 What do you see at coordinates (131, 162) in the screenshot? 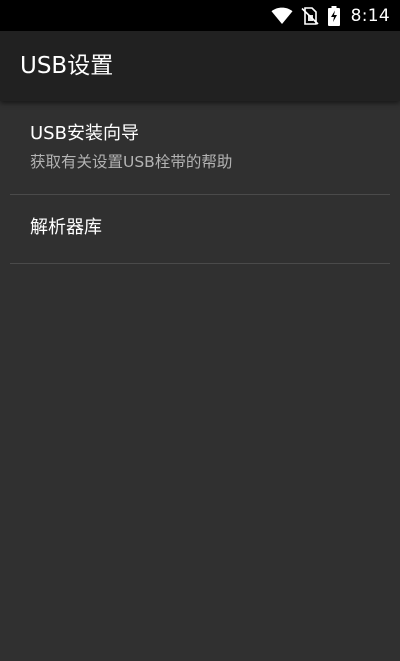
I see `preference-summary: 获取有关设置USB栓带的帮助` at bounding box center [131, 162].